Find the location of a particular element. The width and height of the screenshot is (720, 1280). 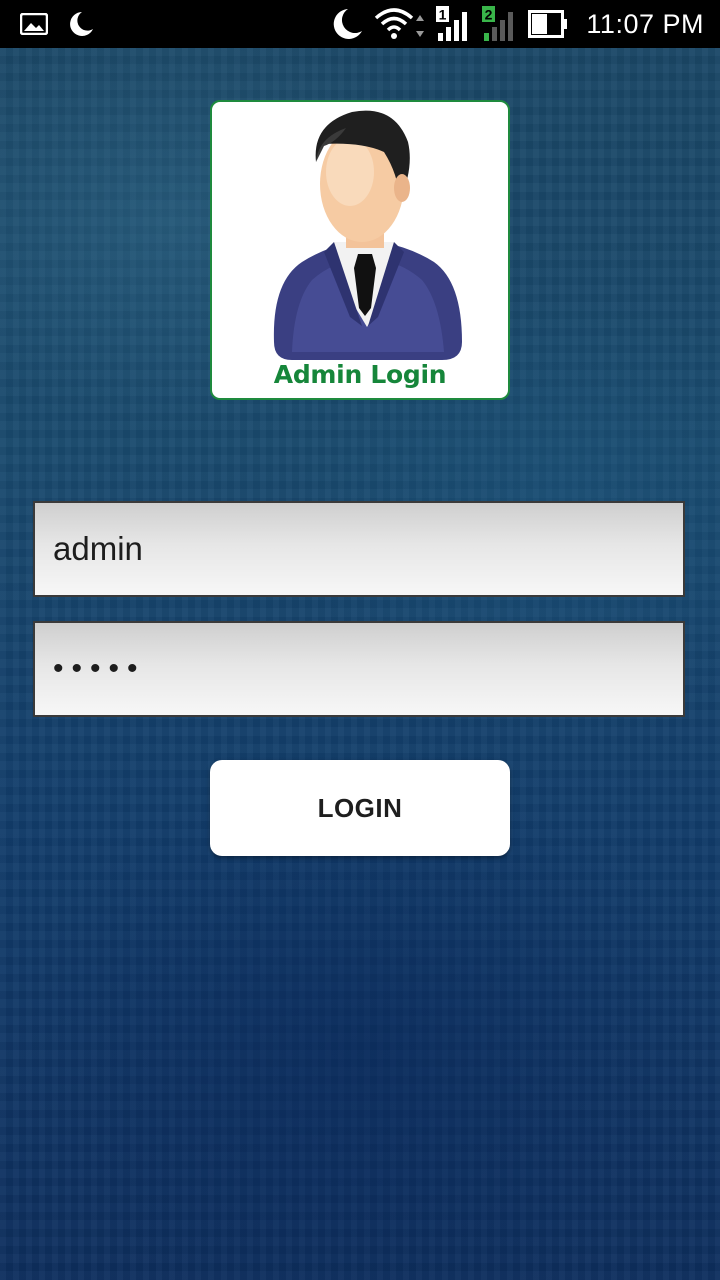

signal-sim2-icon: 2 is located at coordinates (498, 23).